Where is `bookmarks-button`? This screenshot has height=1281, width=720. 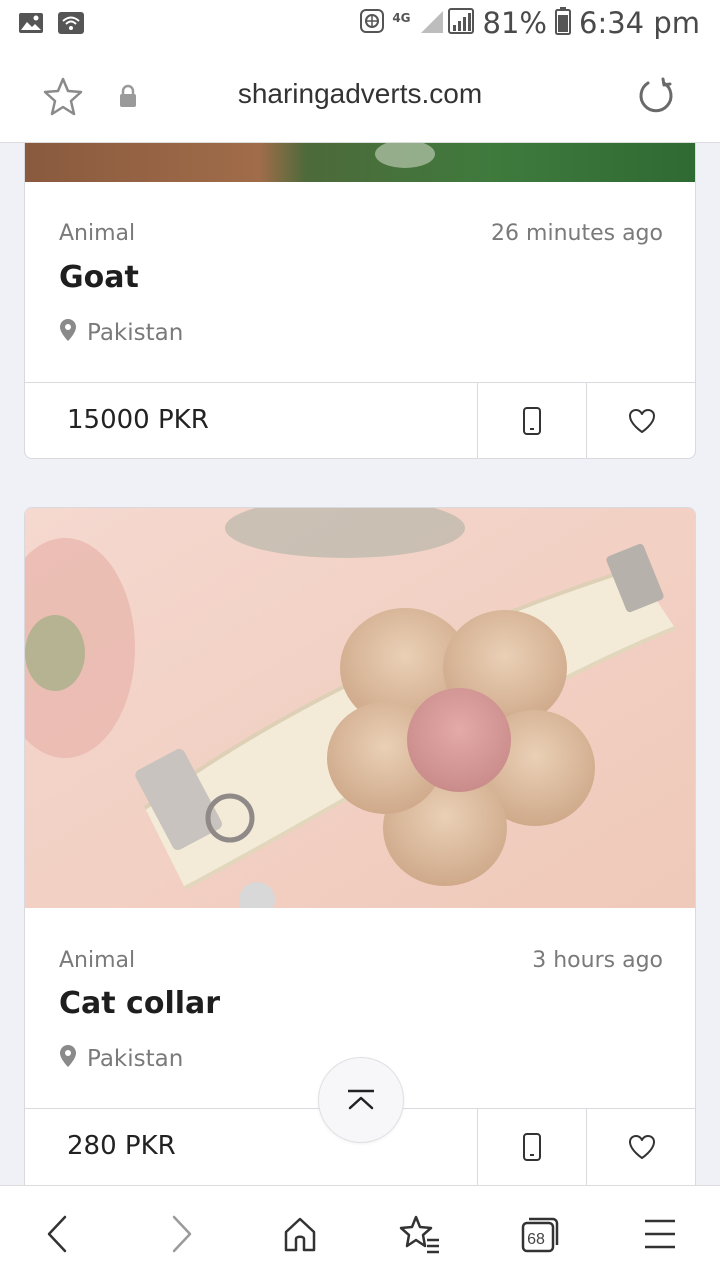 bookmarks-button is located at coordinates (420, 1234).